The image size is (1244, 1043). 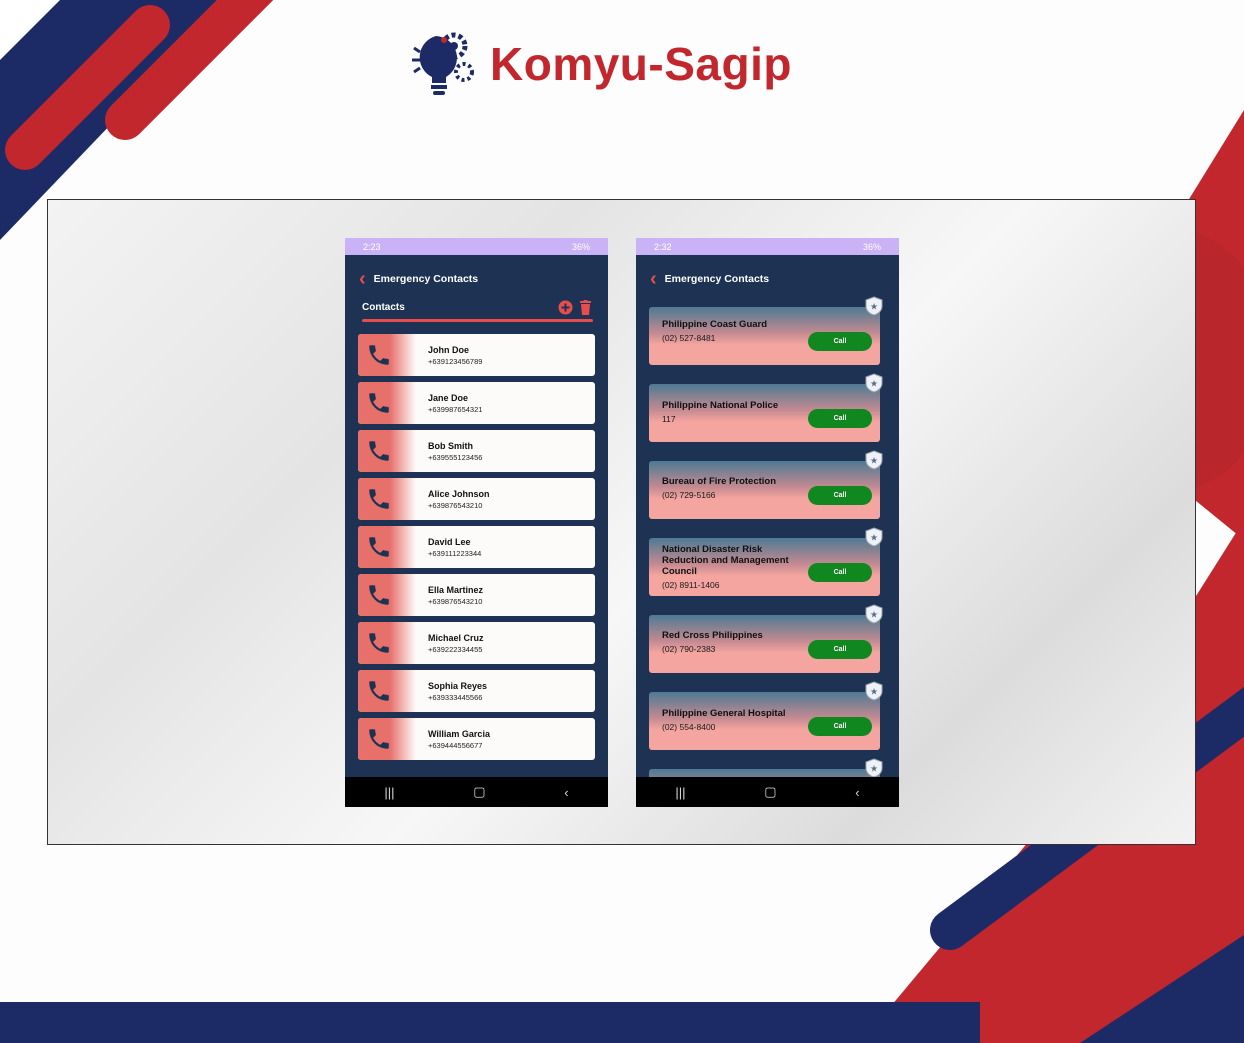 I want to click on hotline-card: ★ Philippine National Police 117 Call, so click(x=766, y=407).